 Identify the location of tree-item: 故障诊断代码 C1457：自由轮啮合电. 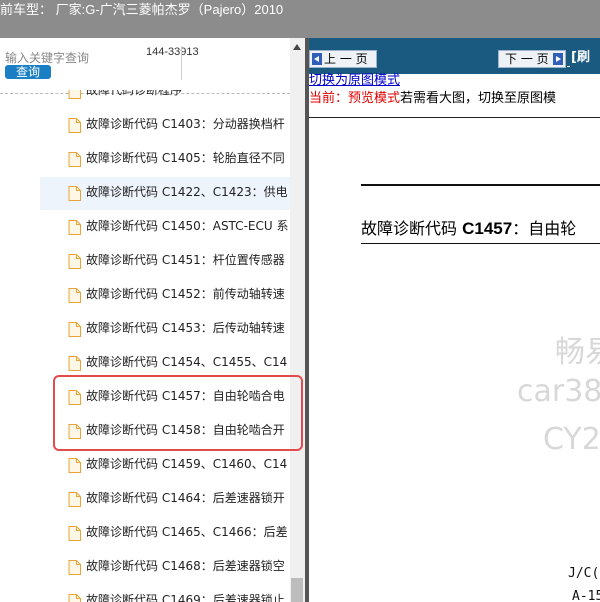
(165, 397).